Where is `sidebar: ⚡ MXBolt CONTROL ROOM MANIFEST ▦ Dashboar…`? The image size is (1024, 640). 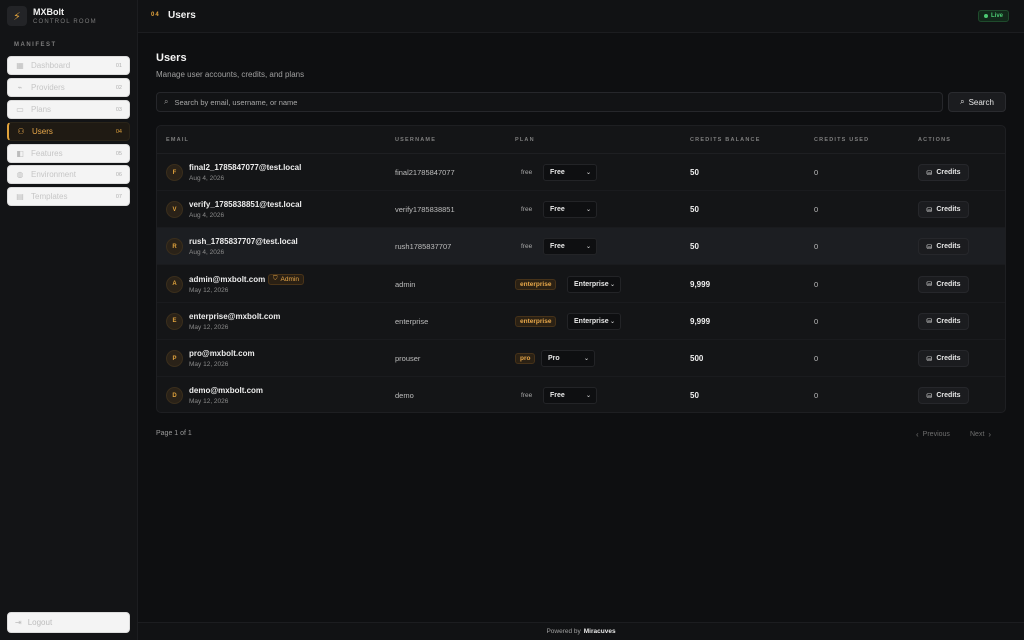
sidebar: ⚡ MXBolt CONTROL ROOM MANIFEST ▦ Dashboar… is located at coordinates (69, 320).